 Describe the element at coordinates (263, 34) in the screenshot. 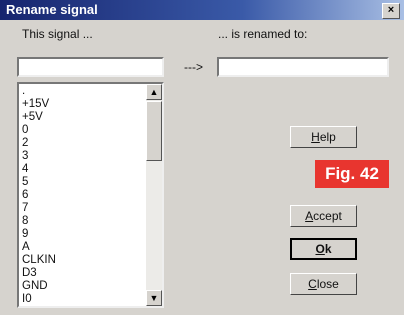

I see `renamed-to-label: ... is renamed to:` at that location.